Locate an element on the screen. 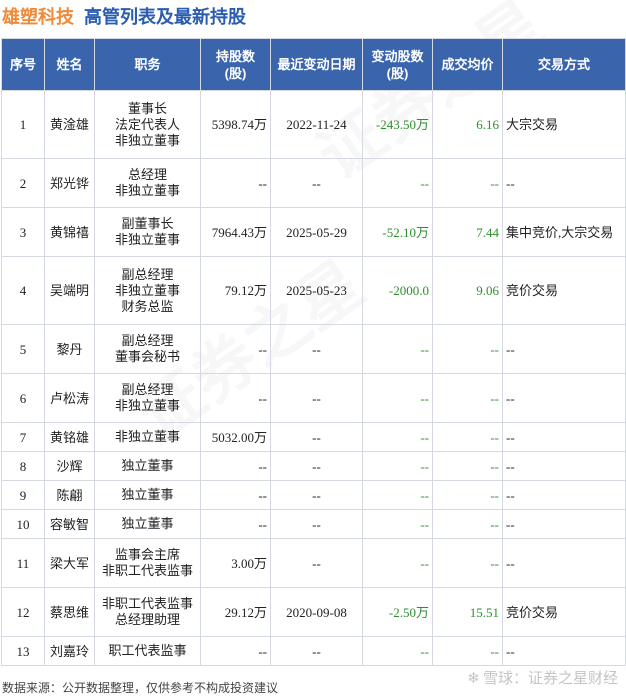  cell-name: 梁大军 is located at coordinates (69, 563).